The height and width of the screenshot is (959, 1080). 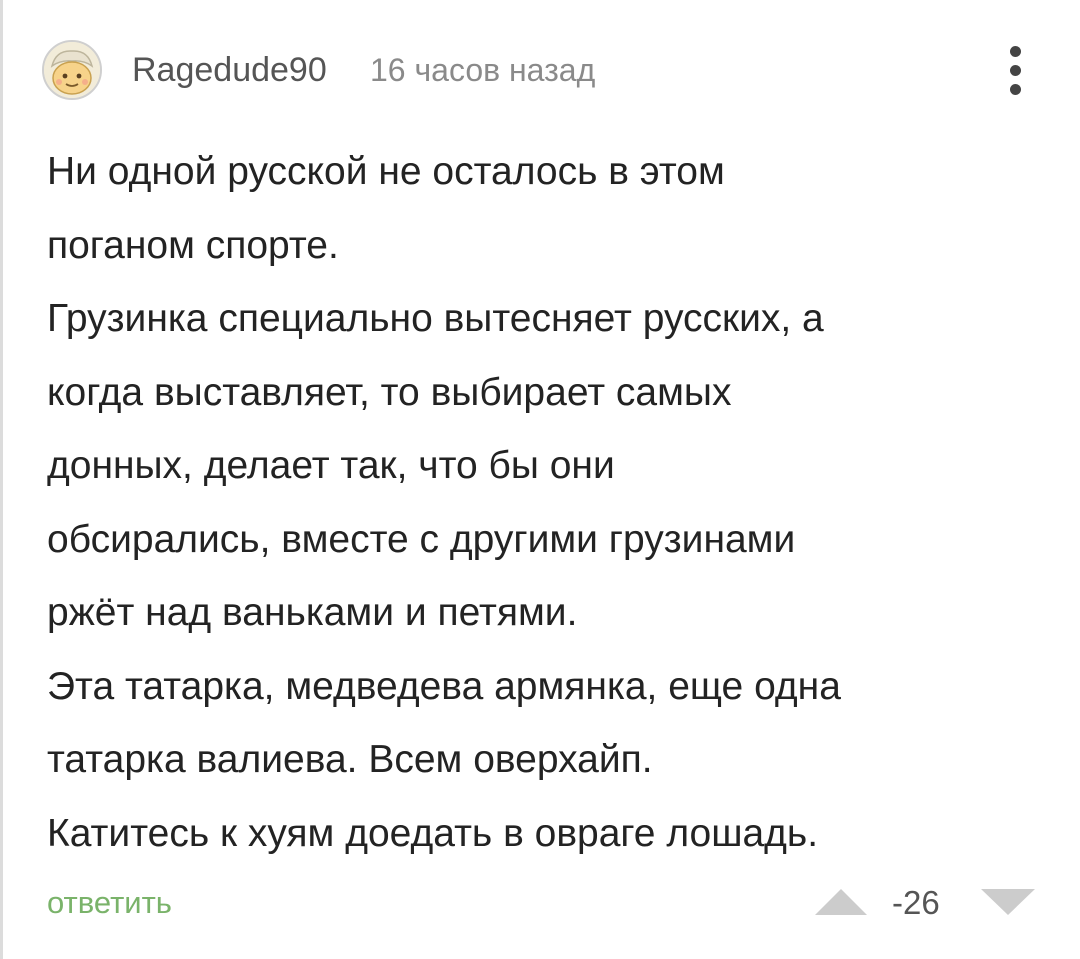 What do you see at coordinates (193, 245) in the screenshot?
I see `comment-line: поганом спорте.` at bounding box center [193, 245].